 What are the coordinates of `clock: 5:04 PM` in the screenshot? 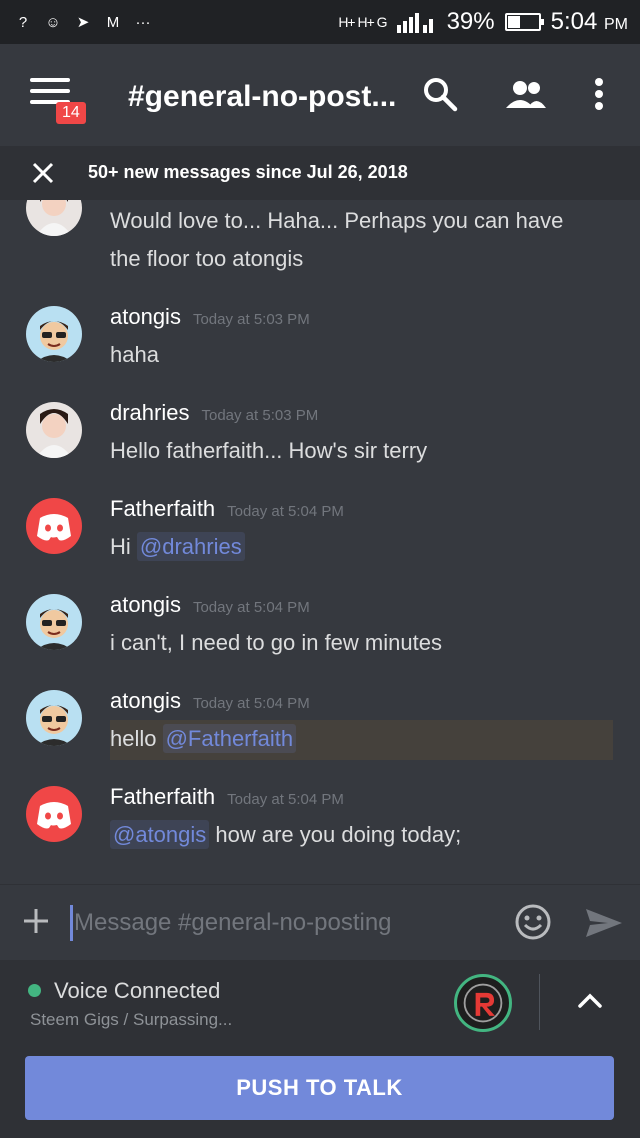 It's located at (589, 22).